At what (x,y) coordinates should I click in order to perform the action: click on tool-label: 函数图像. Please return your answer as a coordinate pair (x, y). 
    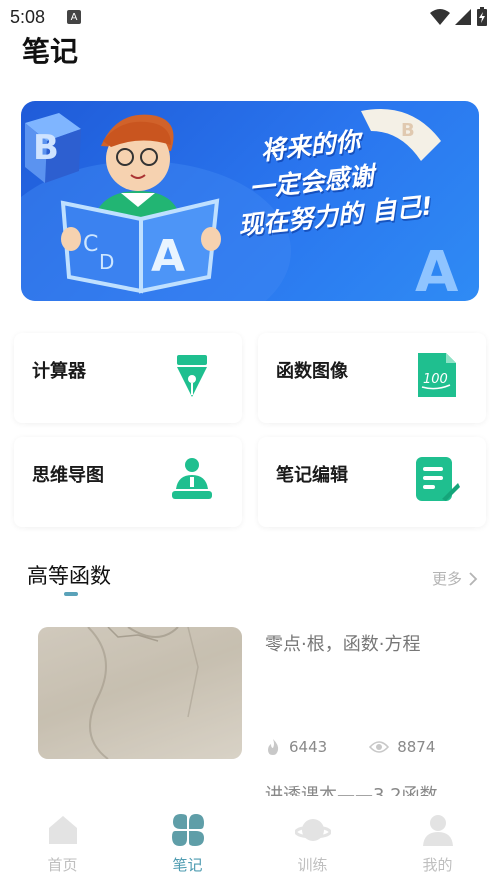
    Looking at the image, I should click on (312, 371).